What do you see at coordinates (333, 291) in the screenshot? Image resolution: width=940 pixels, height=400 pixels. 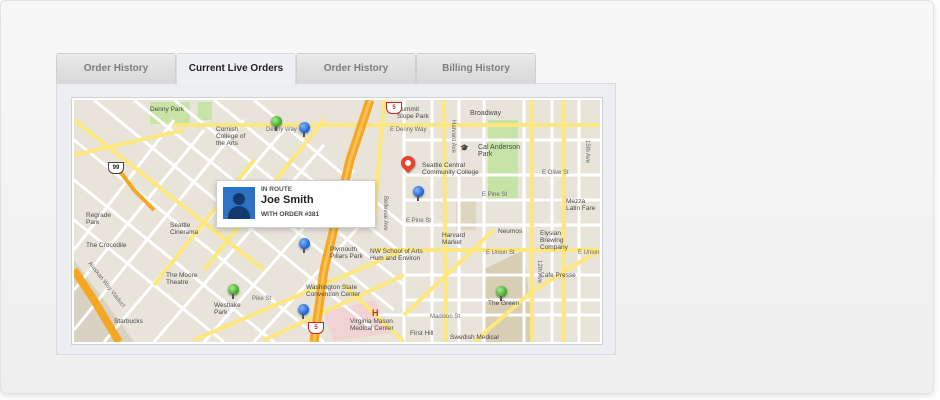 I see `label-convention-center: Washington State Convention Center` at bounding box center [333, 291].